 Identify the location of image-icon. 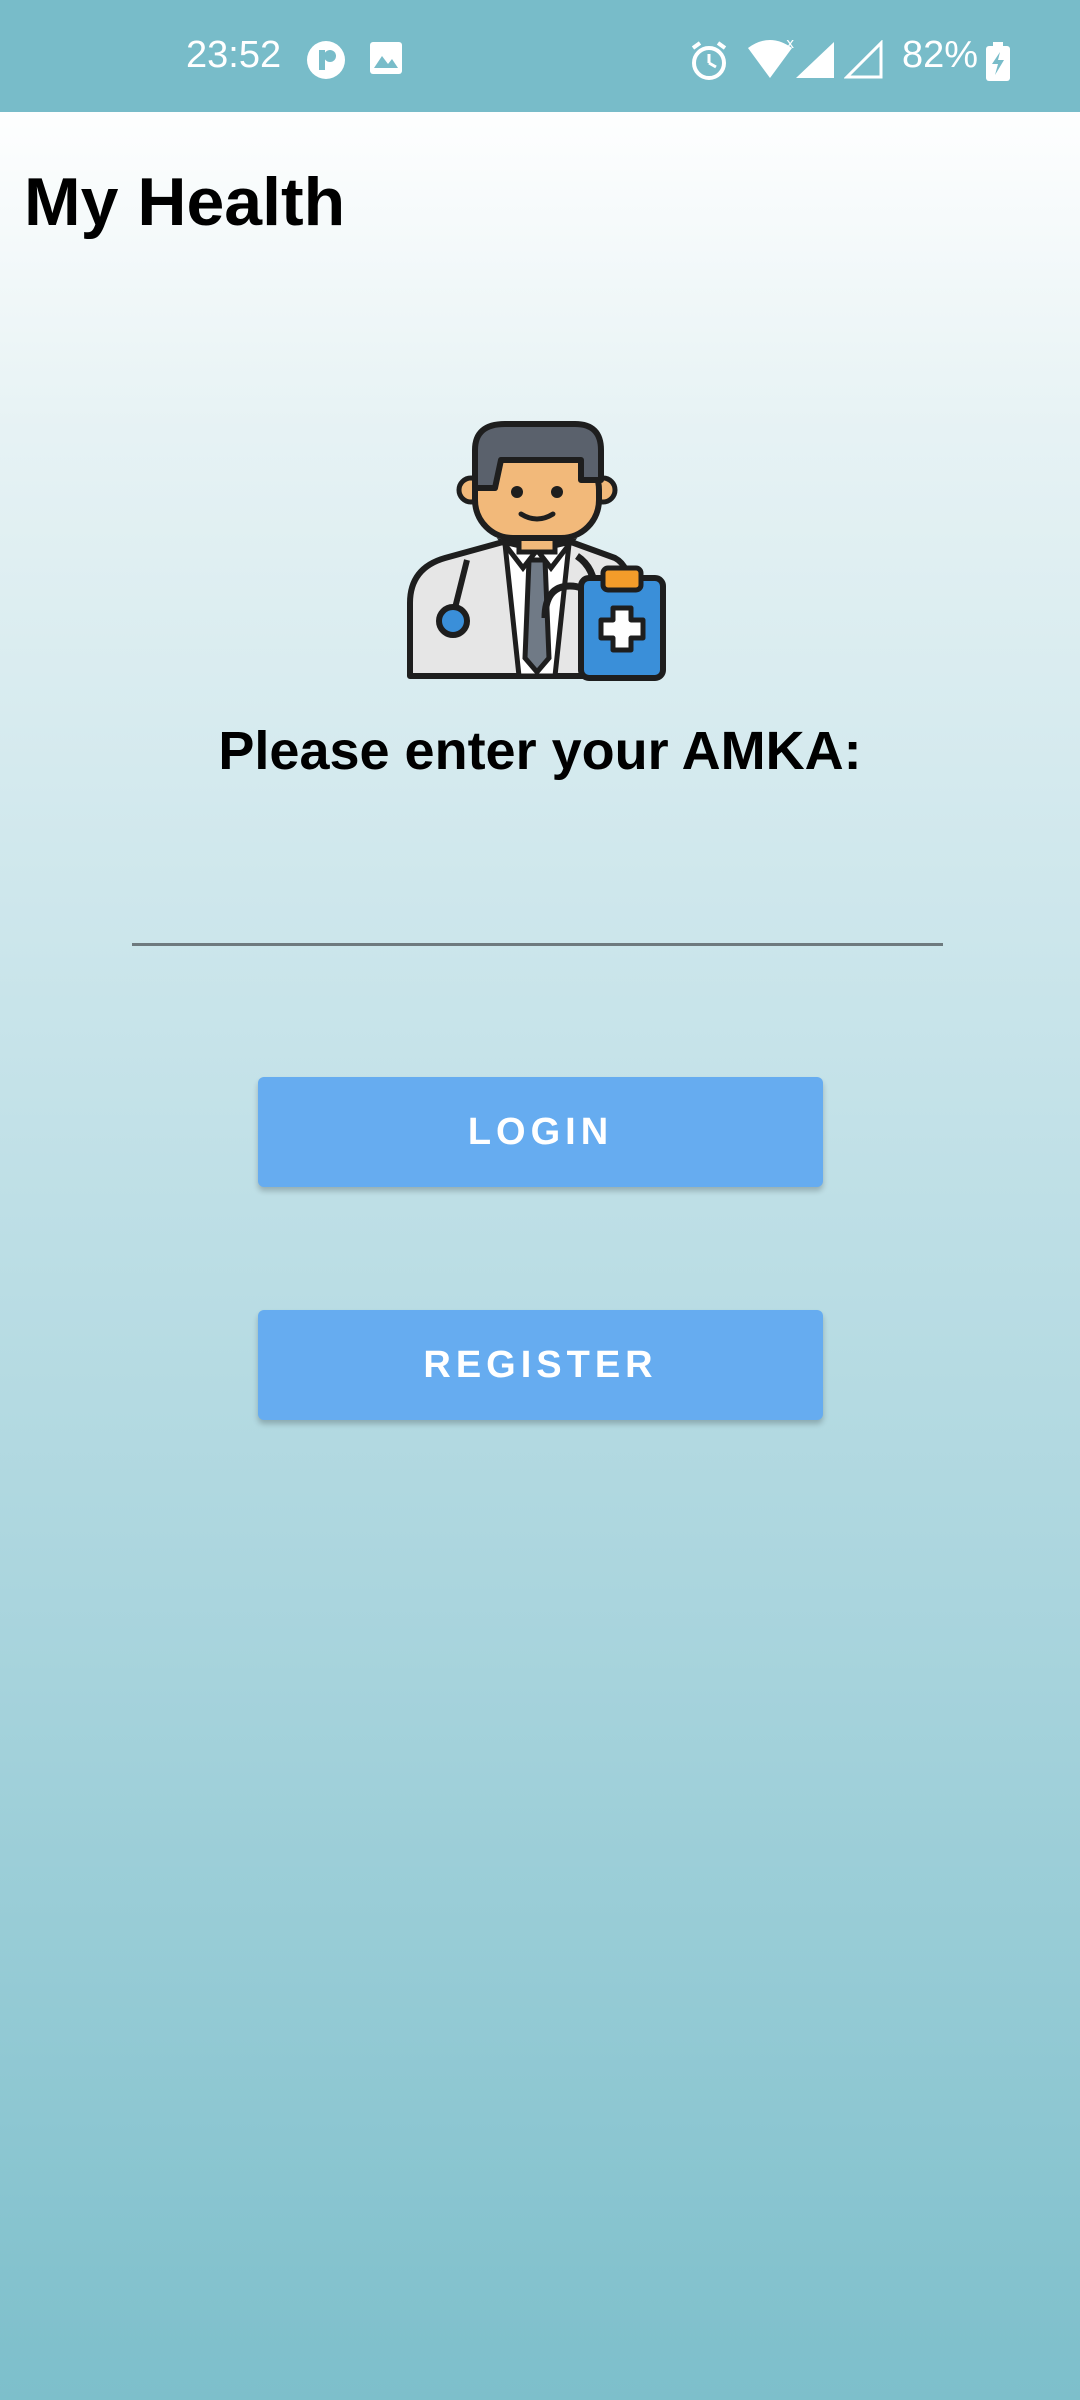
(386, 60).